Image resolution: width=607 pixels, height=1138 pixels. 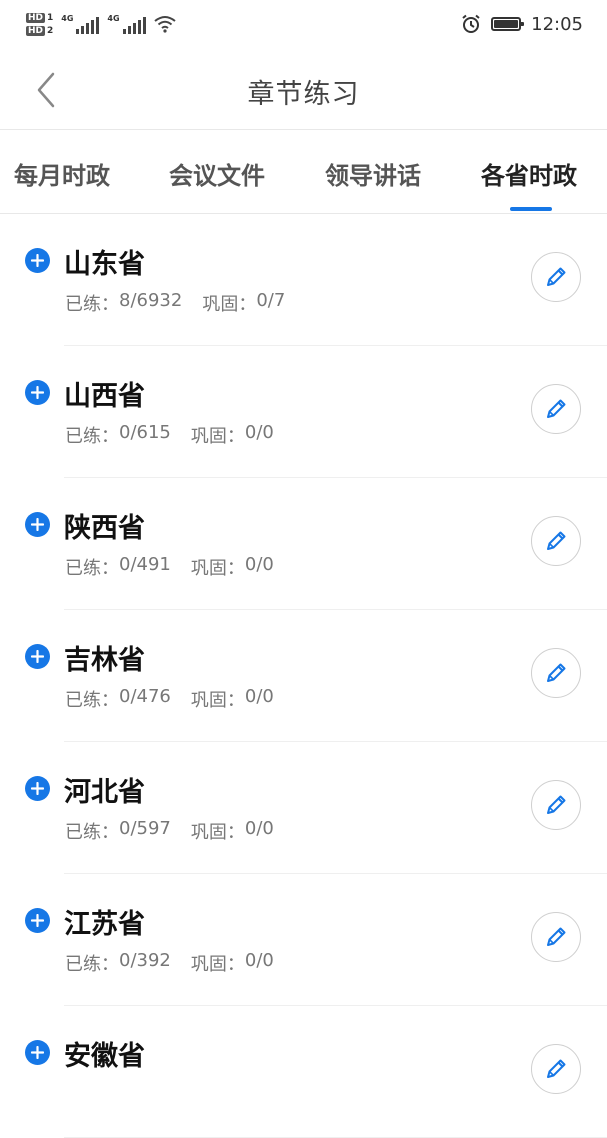 I want to click on list-item: 吉林省 已练： 0/476 巩固： 0/0, so click(x=303, y=676).